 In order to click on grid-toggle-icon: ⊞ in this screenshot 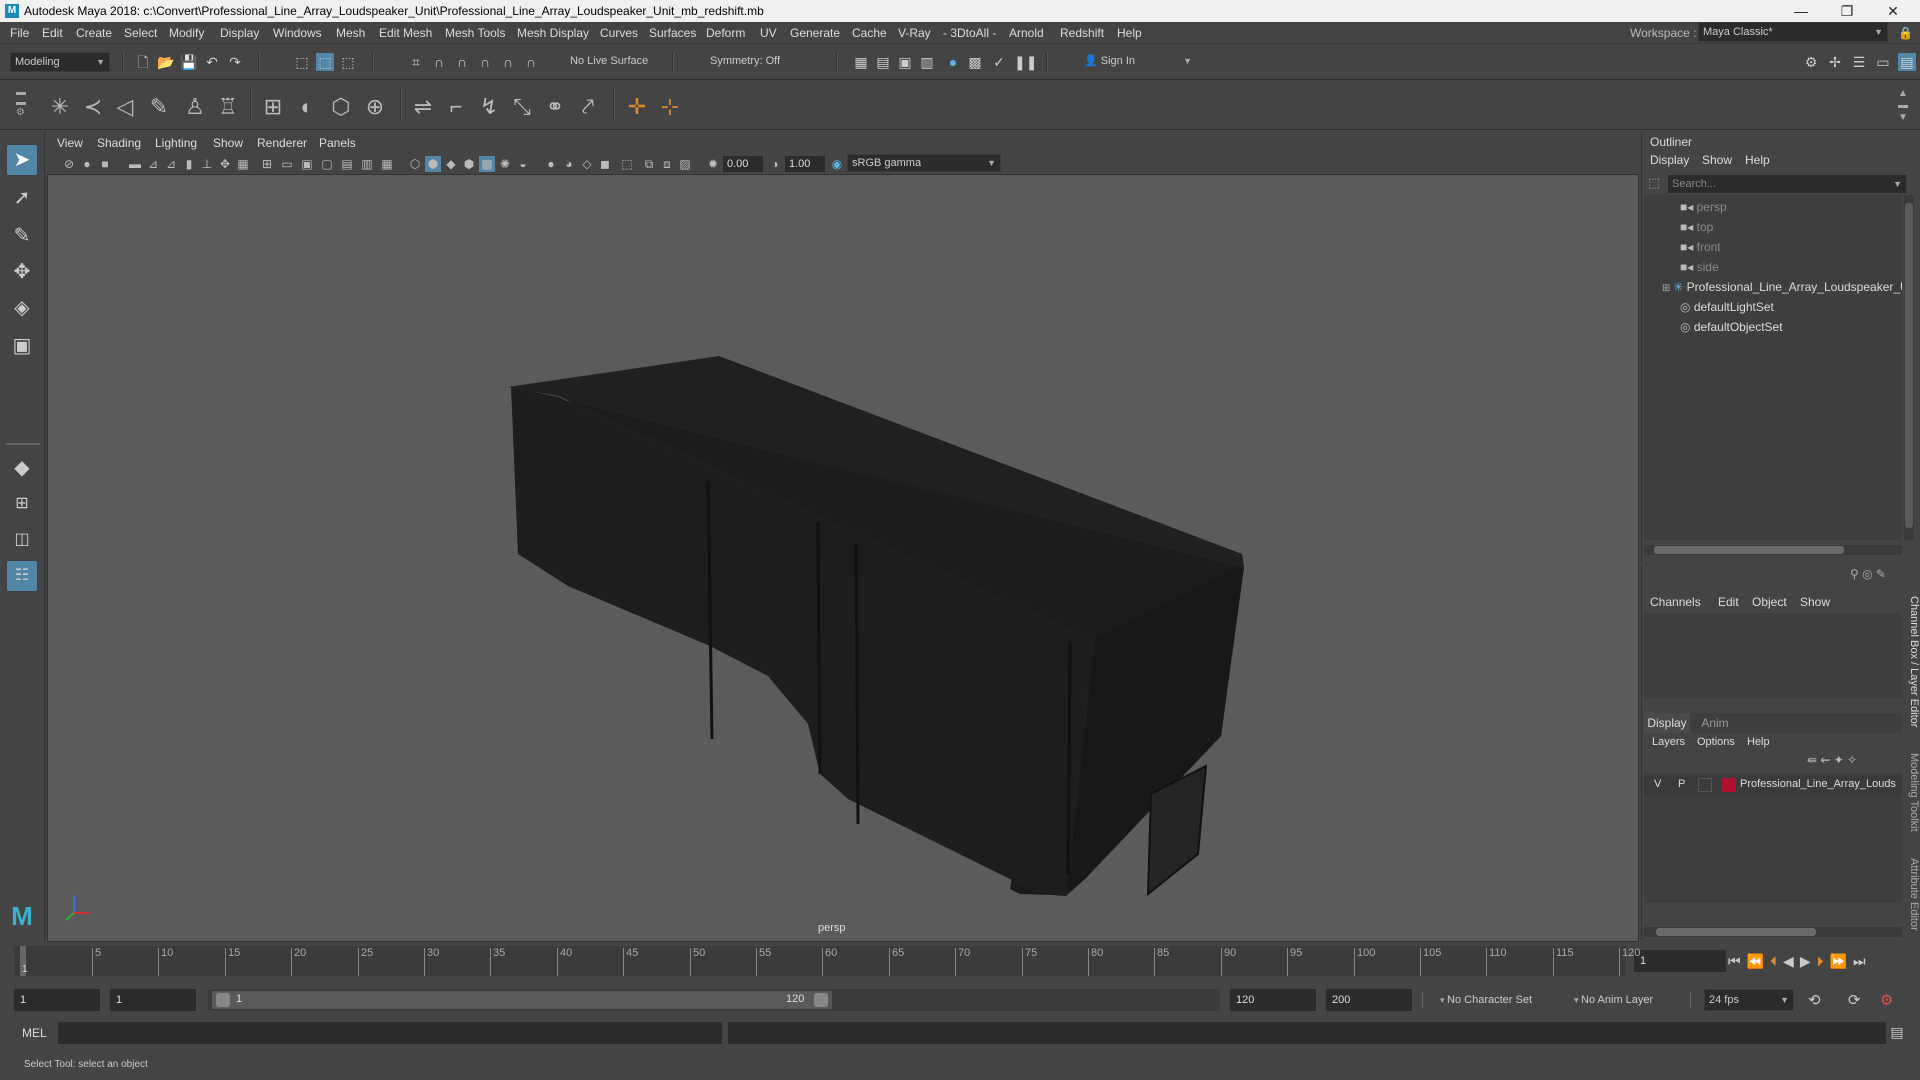, I will do `click(267, 164)`.